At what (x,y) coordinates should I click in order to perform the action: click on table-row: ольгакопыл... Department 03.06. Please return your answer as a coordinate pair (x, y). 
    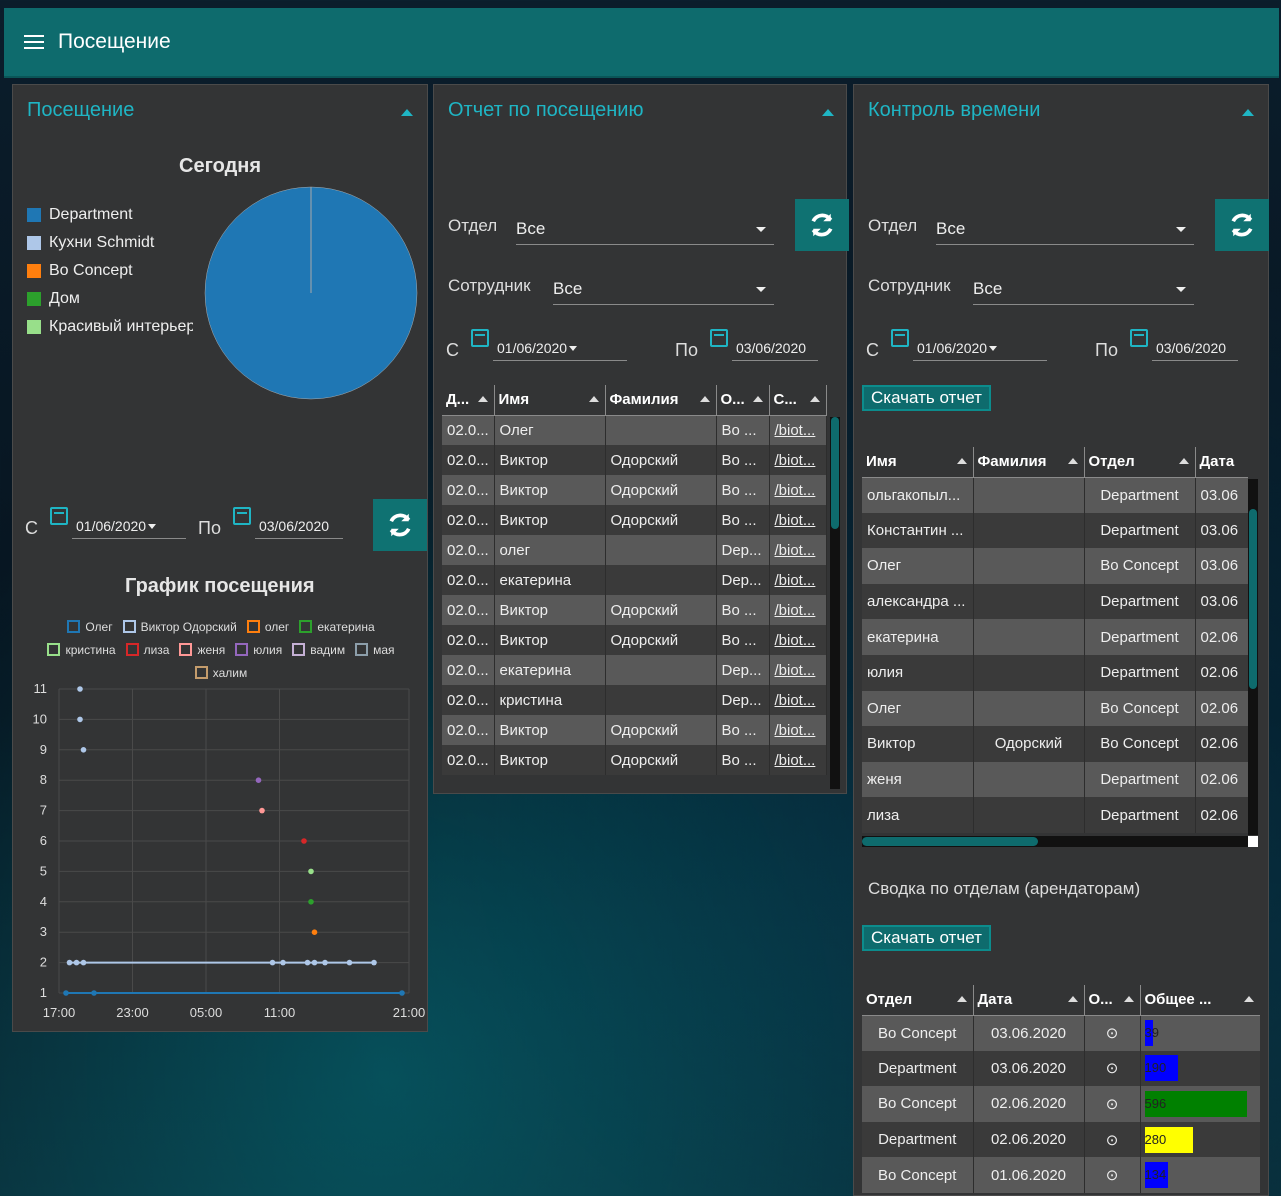
    Looking at the image, I should click on (1055, 495).